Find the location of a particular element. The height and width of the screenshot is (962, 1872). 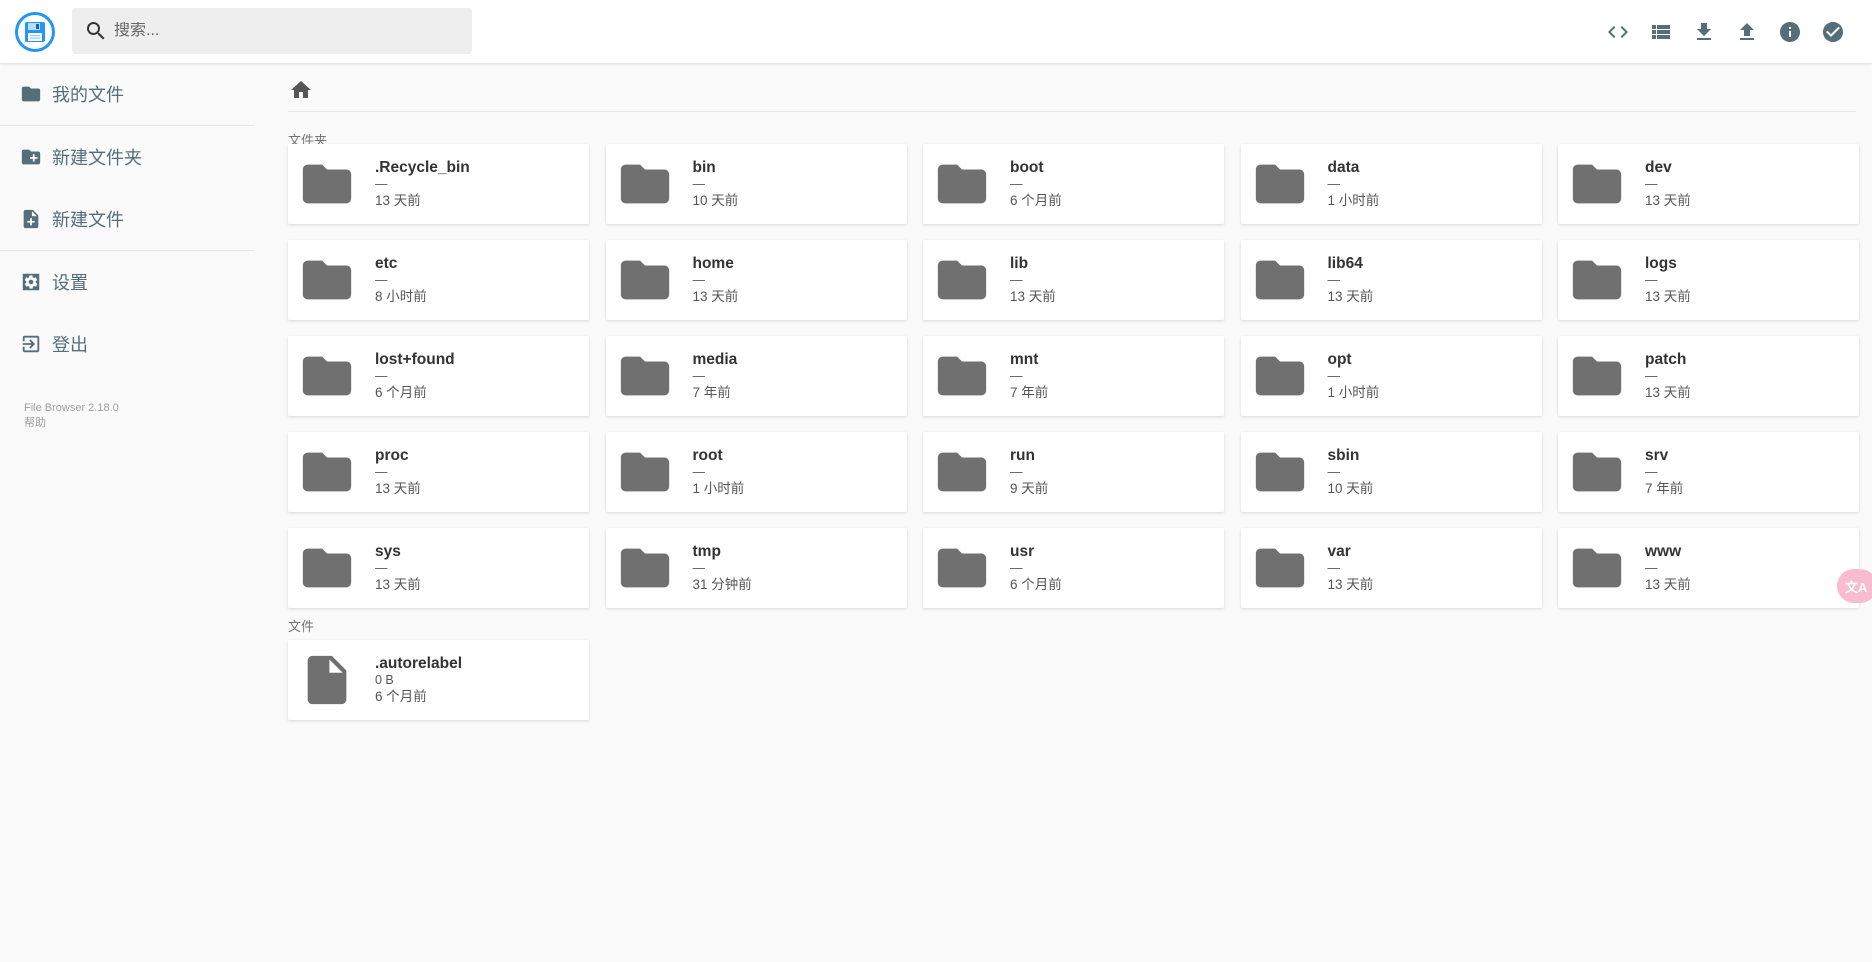

folder-item: root —1 小时前 is located at coordinates (756, 472).